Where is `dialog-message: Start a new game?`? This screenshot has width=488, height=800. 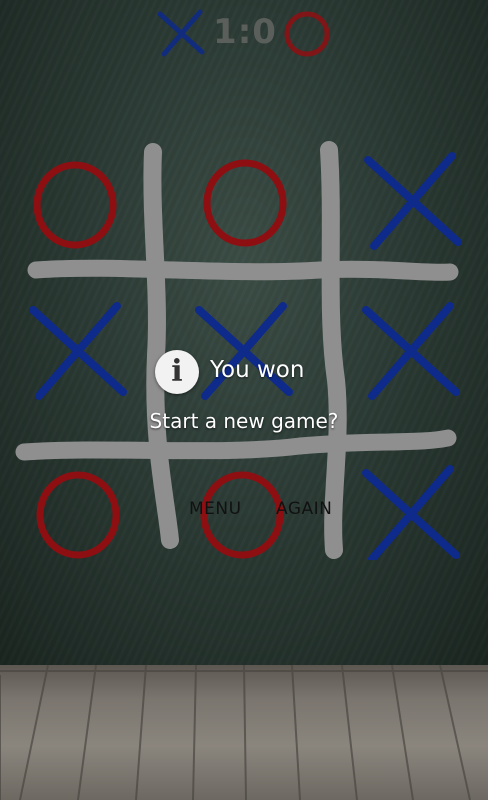
dialog-message: Start a new game? is located at coordinates (244, 421).